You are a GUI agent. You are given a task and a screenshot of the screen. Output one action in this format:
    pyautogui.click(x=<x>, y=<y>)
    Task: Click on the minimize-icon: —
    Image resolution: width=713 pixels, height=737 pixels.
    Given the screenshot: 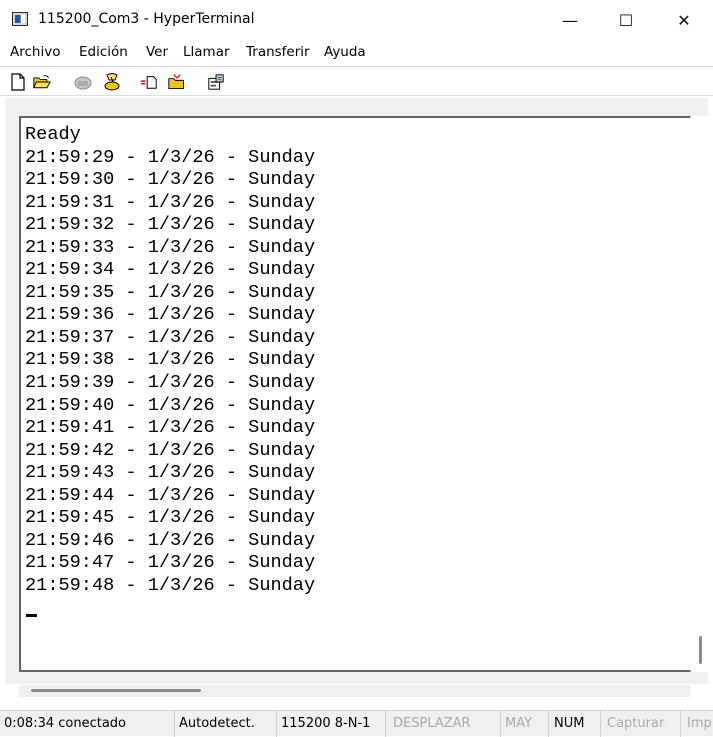 What is the action you would take?
    pyautogui.click(x=570, y=20)
    